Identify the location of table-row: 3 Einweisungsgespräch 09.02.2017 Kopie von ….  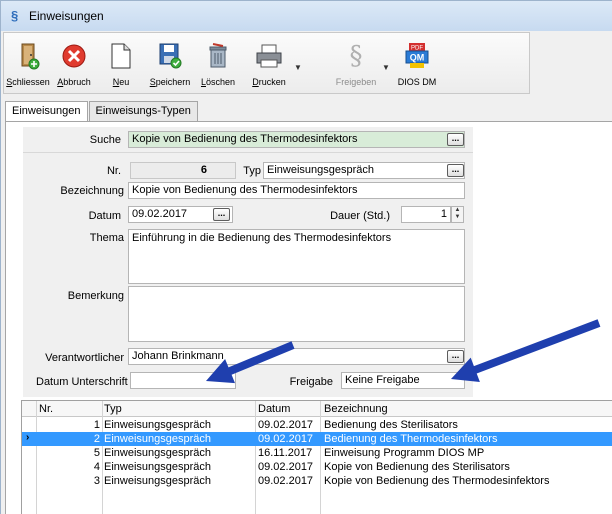
(317, 481).